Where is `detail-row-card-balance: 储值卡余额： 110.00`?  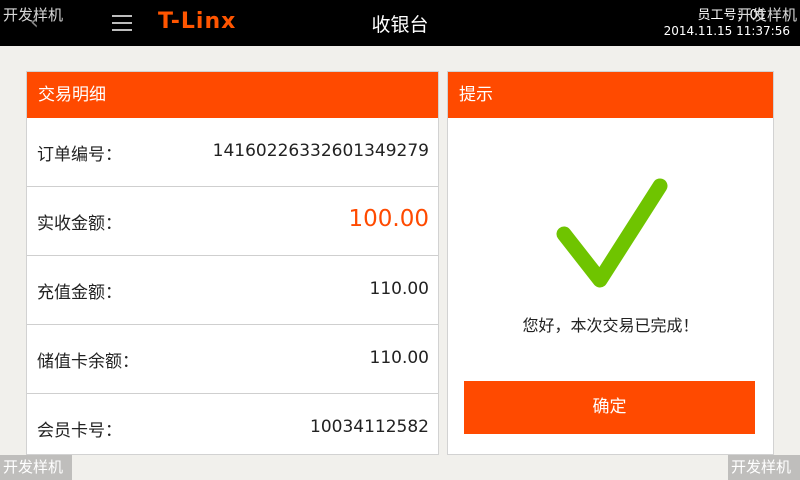 detail-row-card-balance: 储值卡余额： 110.00 is located at coordinates (232, 359).